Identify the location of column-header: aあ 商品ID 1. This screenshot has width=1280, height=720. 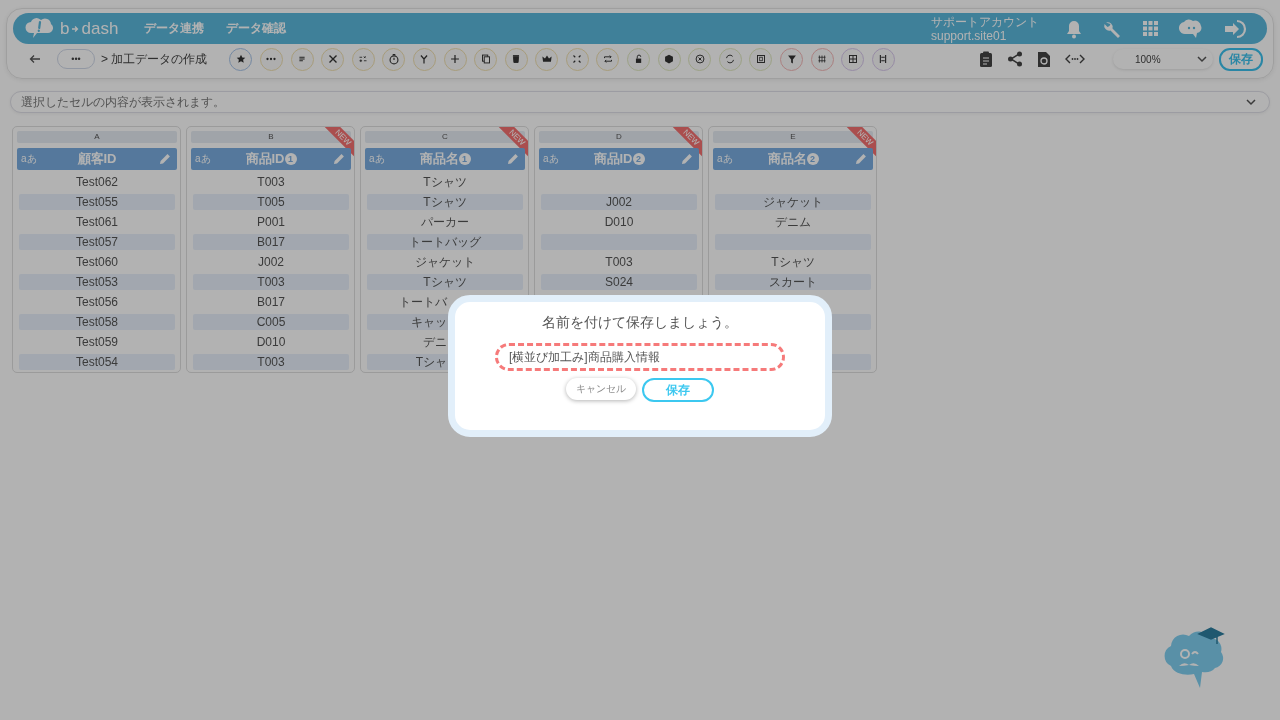
(271, 159).